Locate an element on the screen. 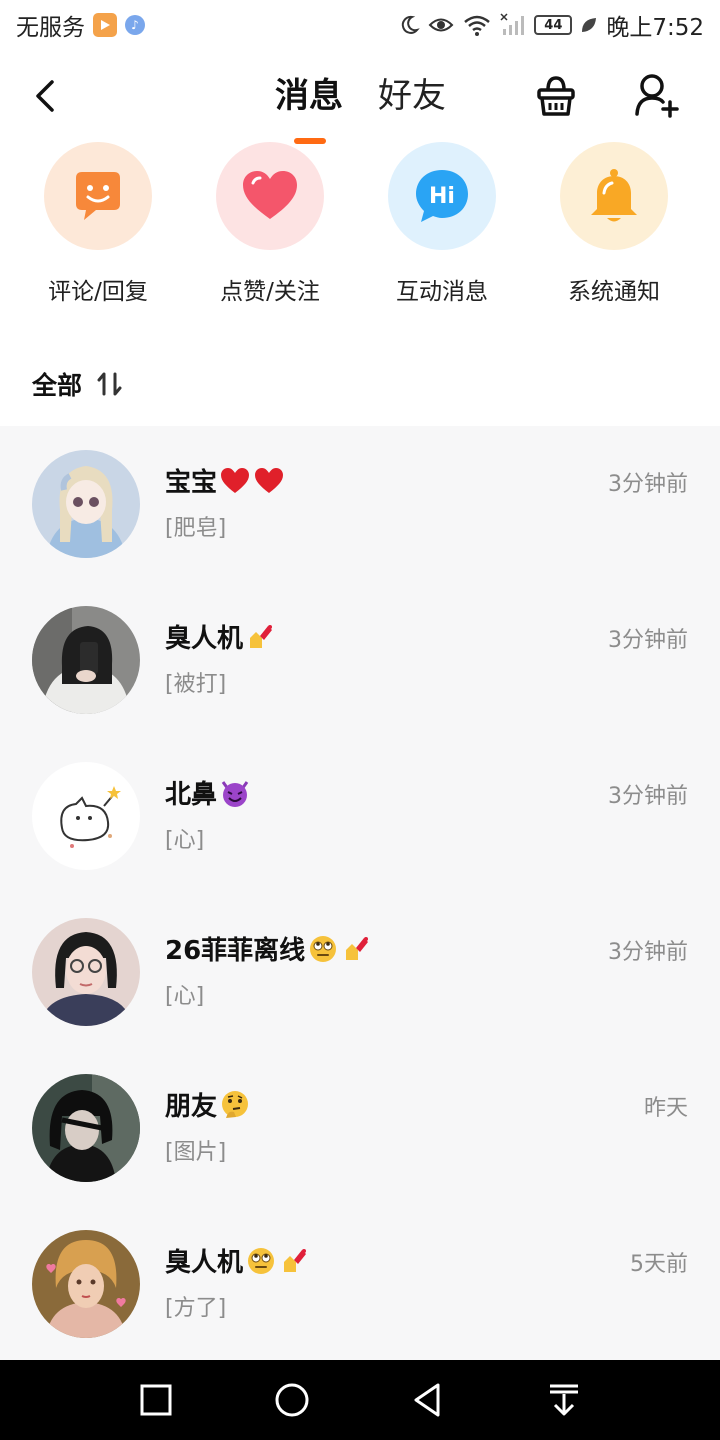  message-time: 昨天 is located at coordinates (665, 1108).